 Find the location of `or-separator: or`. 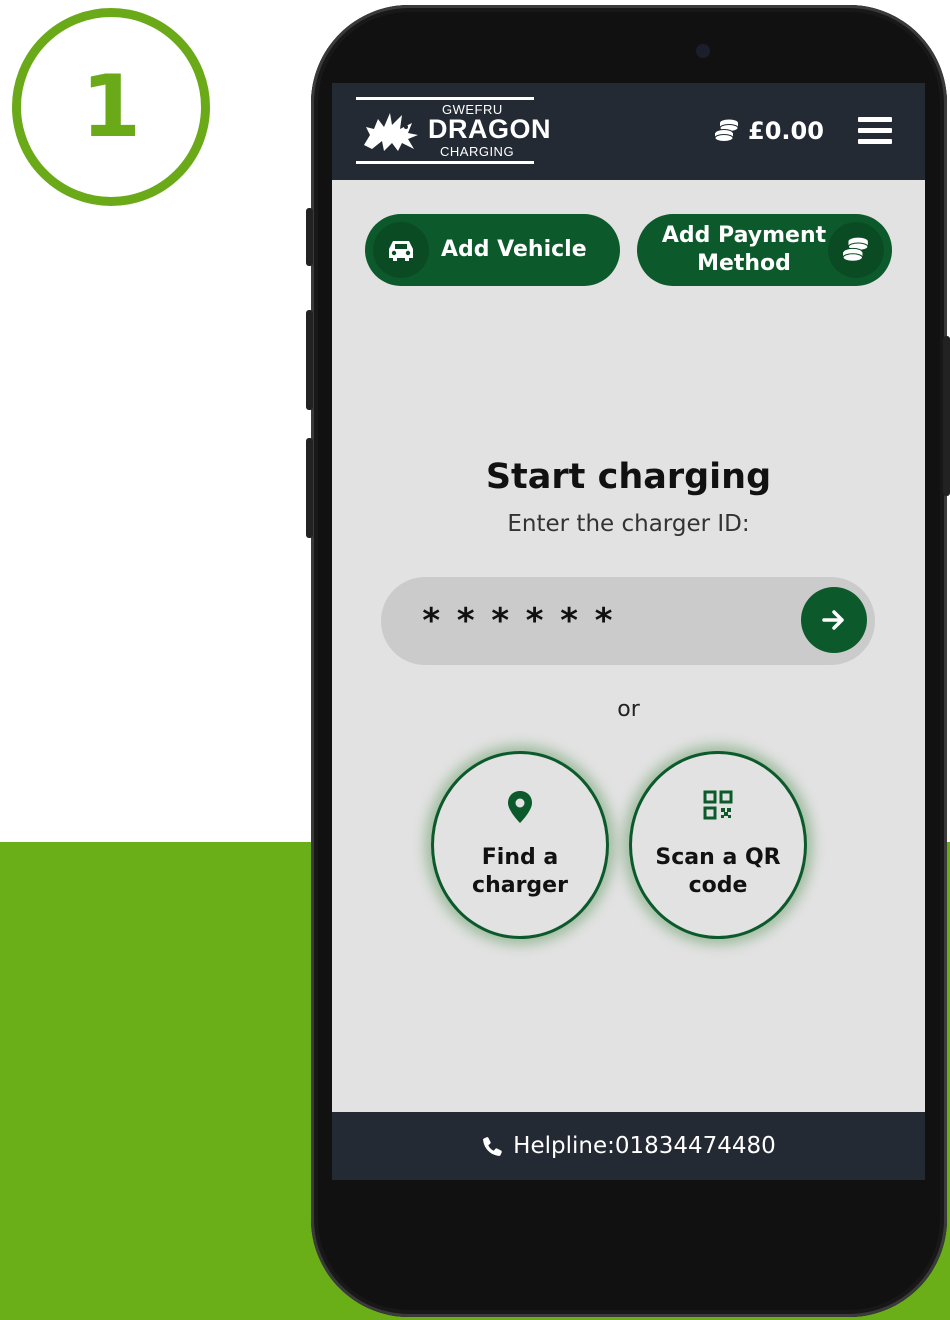

or-separator: or is located at coordinates (628, 709).